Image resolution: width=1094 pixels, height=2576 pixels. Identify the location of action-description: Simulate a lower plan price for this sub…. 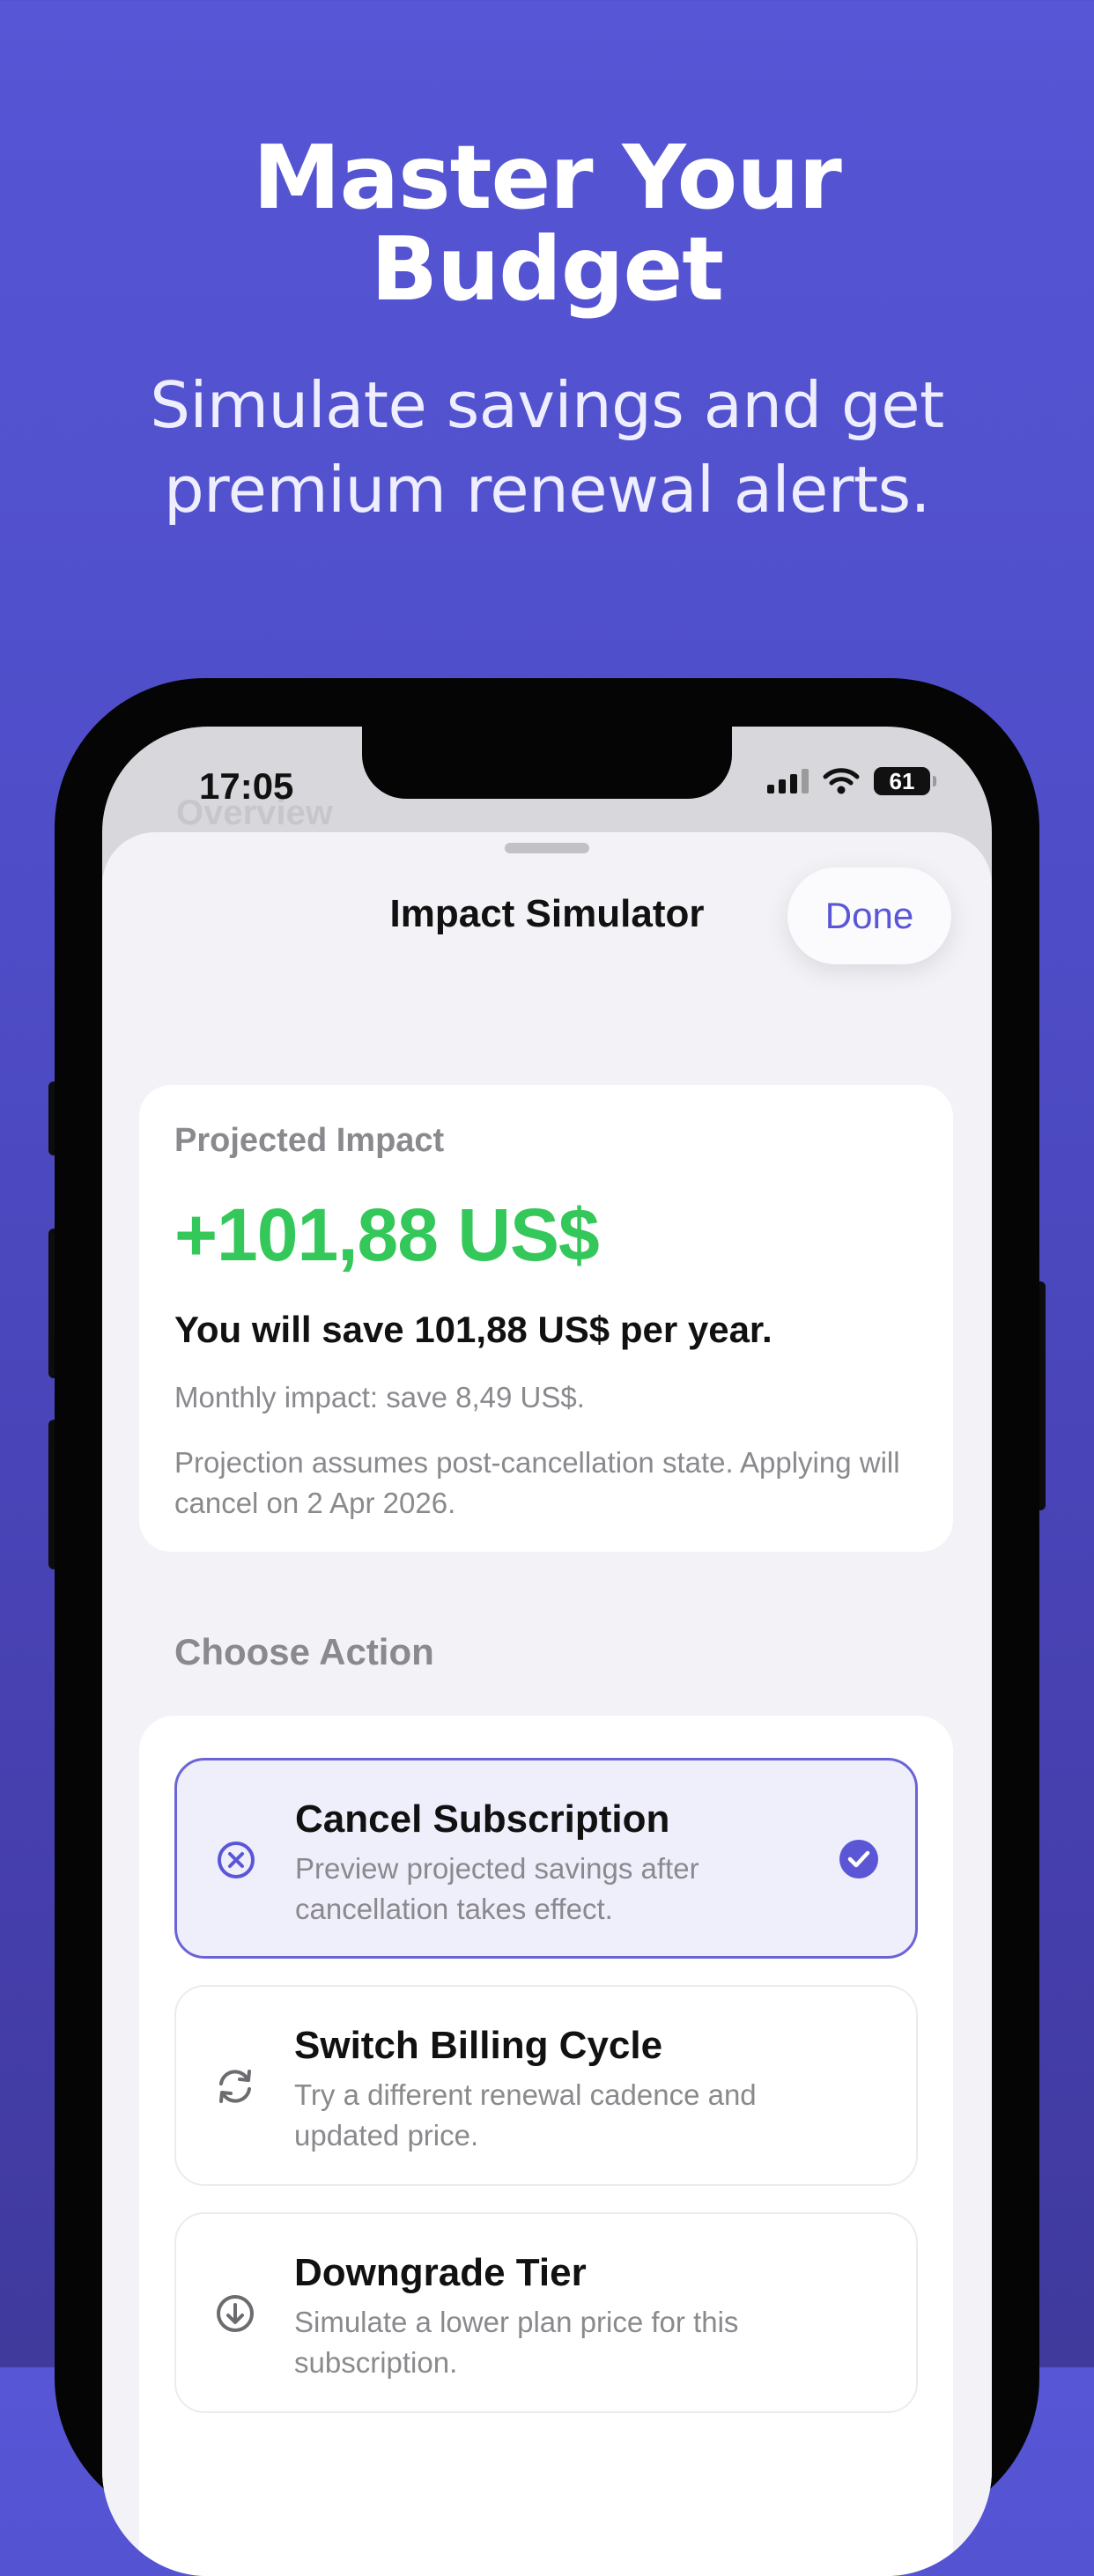
(516, 2342).